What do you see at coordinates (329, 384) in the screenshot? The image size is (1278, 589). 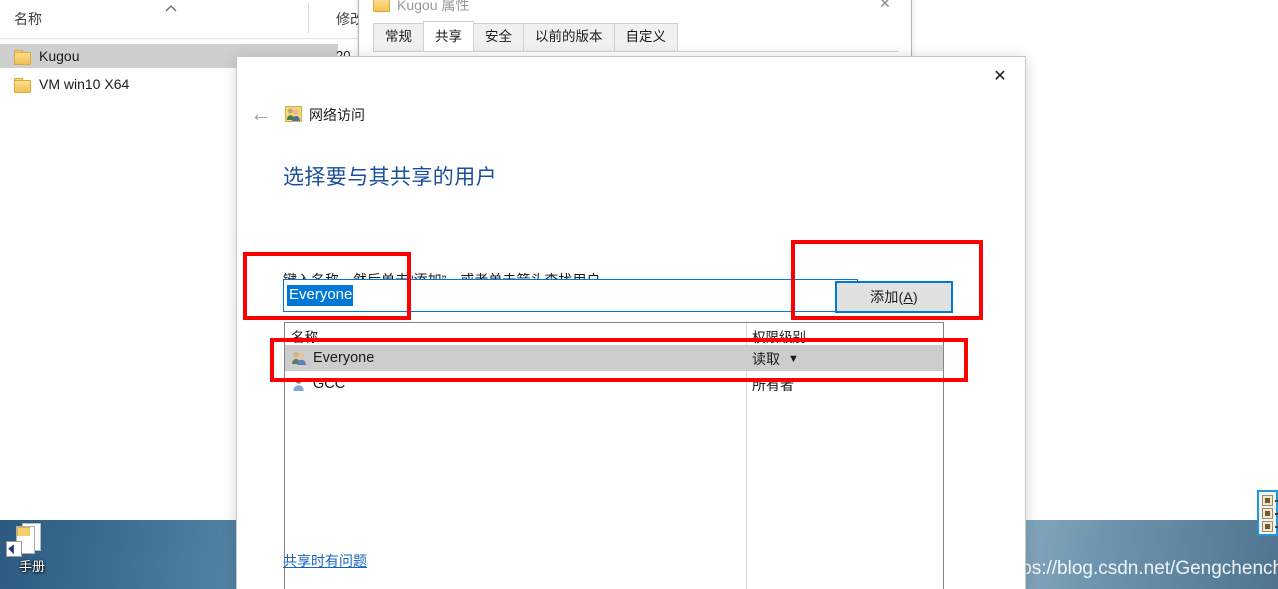 I see `list-item-name: GCC` at bounding box center [329, 384].